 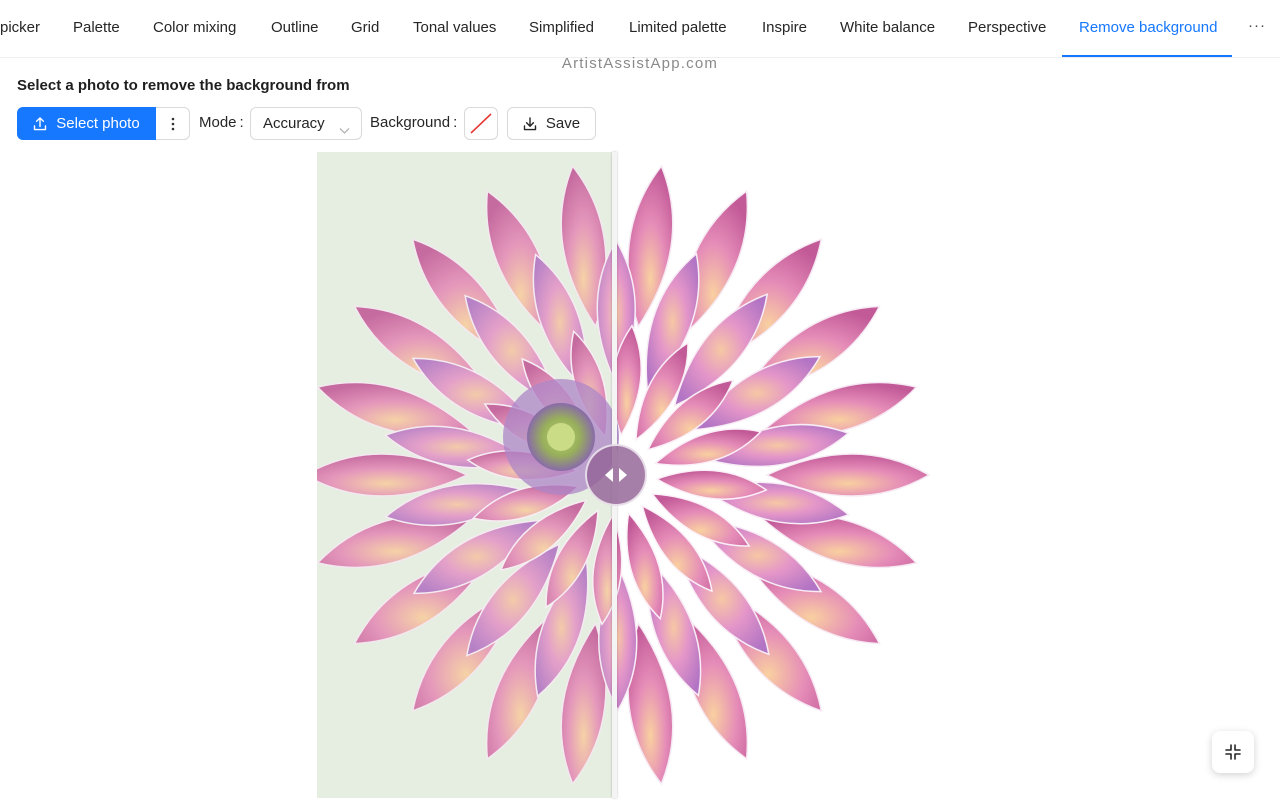 I want to click on select-photo-more-button, so click(x=173, y=123).